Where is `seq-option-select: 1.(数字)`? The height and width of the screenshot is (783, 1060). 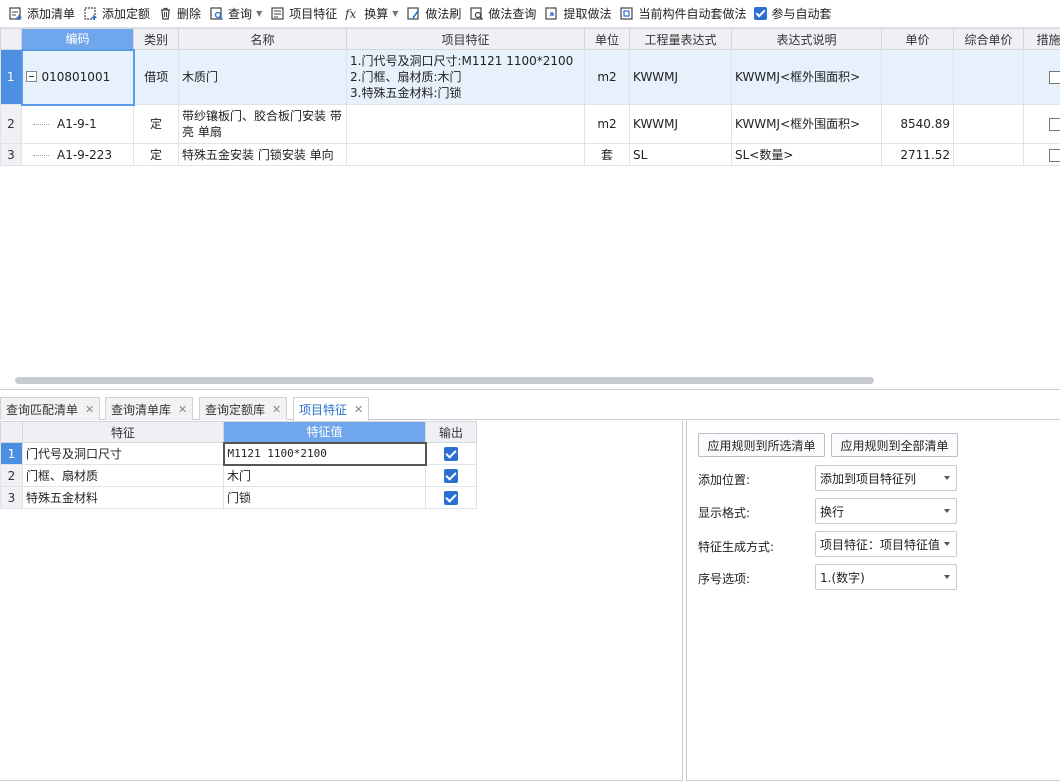
seq-option-select: 1.(数字) is located at coordinates (886, 577).